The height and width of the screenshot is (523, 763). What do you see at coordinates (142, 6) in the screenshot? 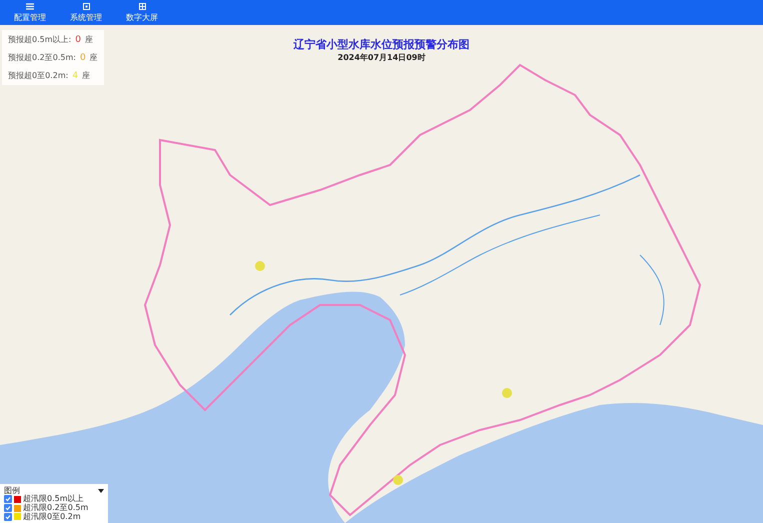
I see `monitor-icon` at bounding box center [142, 6].